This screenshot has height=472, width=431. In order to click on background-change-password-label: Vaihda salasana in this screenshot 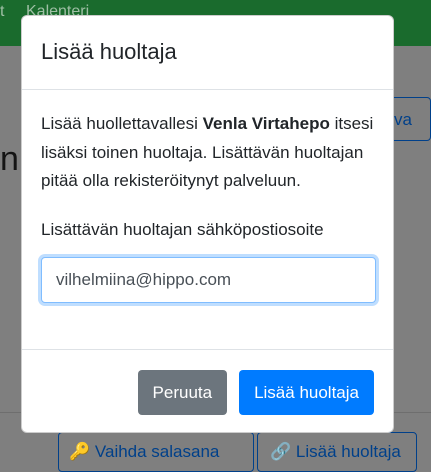, I will do `click(157, 451)`.